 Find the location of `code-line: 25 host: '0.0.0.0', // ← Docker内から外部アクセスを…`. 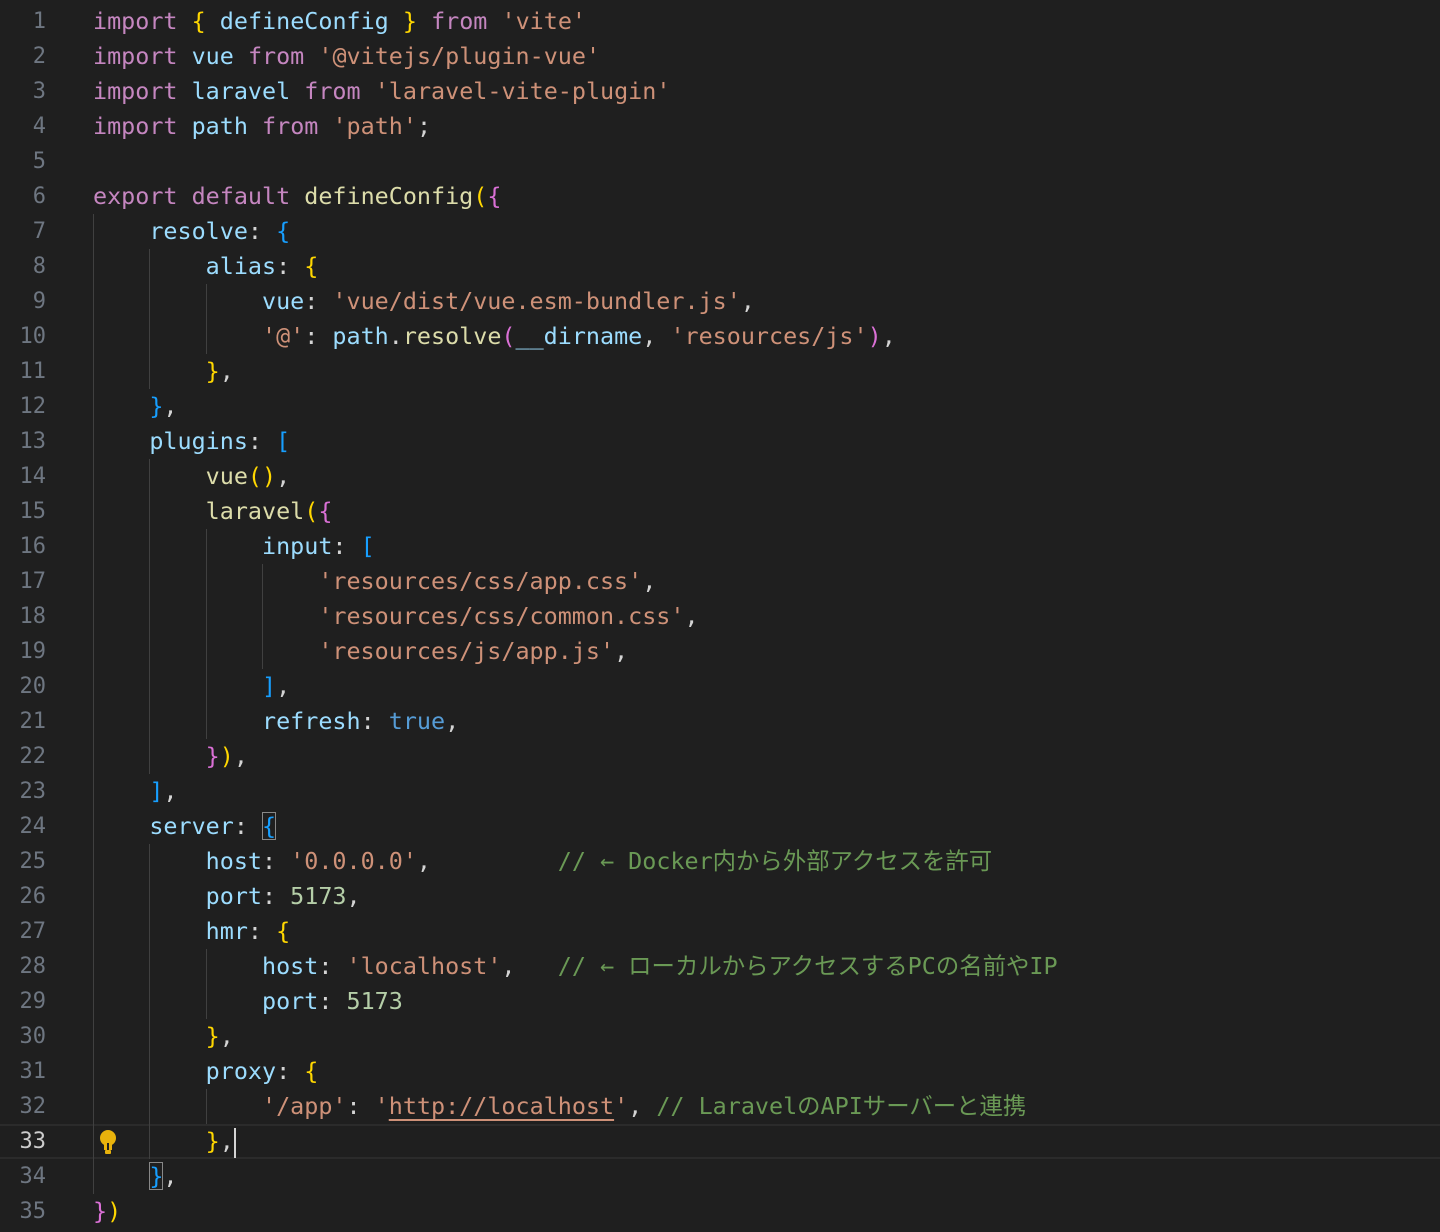

code-line: 25 host: '0.0.0.0', // ← Docker内から外部アクセスを… is located at coordinates (720, 861).